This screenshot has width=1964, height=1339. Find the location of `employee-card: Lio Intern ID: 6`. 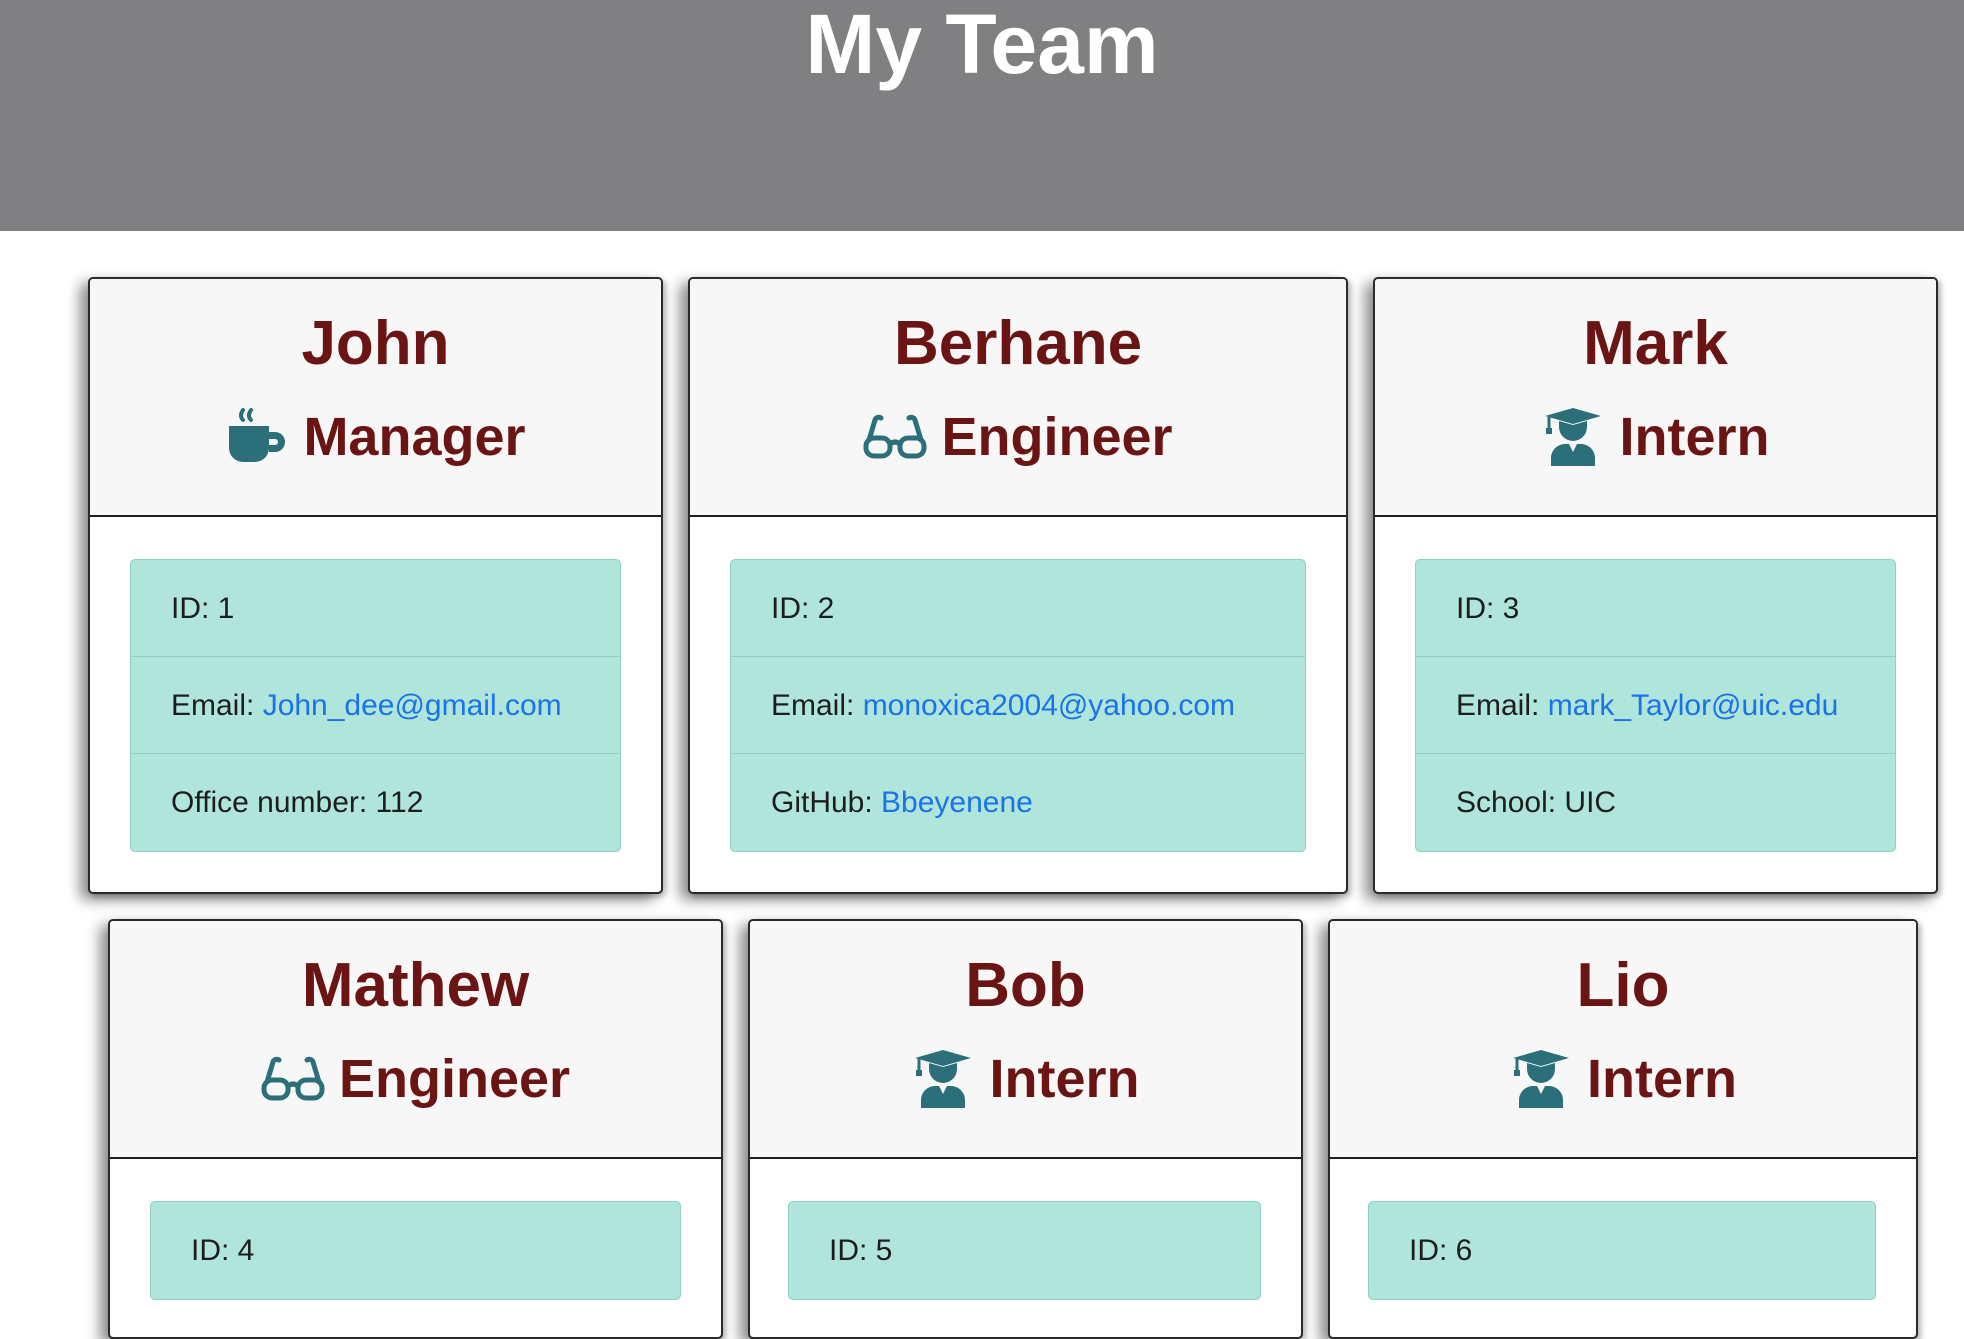

employee-card: Lio Intern ID: 6 is located at coordinates (1623, 1129).